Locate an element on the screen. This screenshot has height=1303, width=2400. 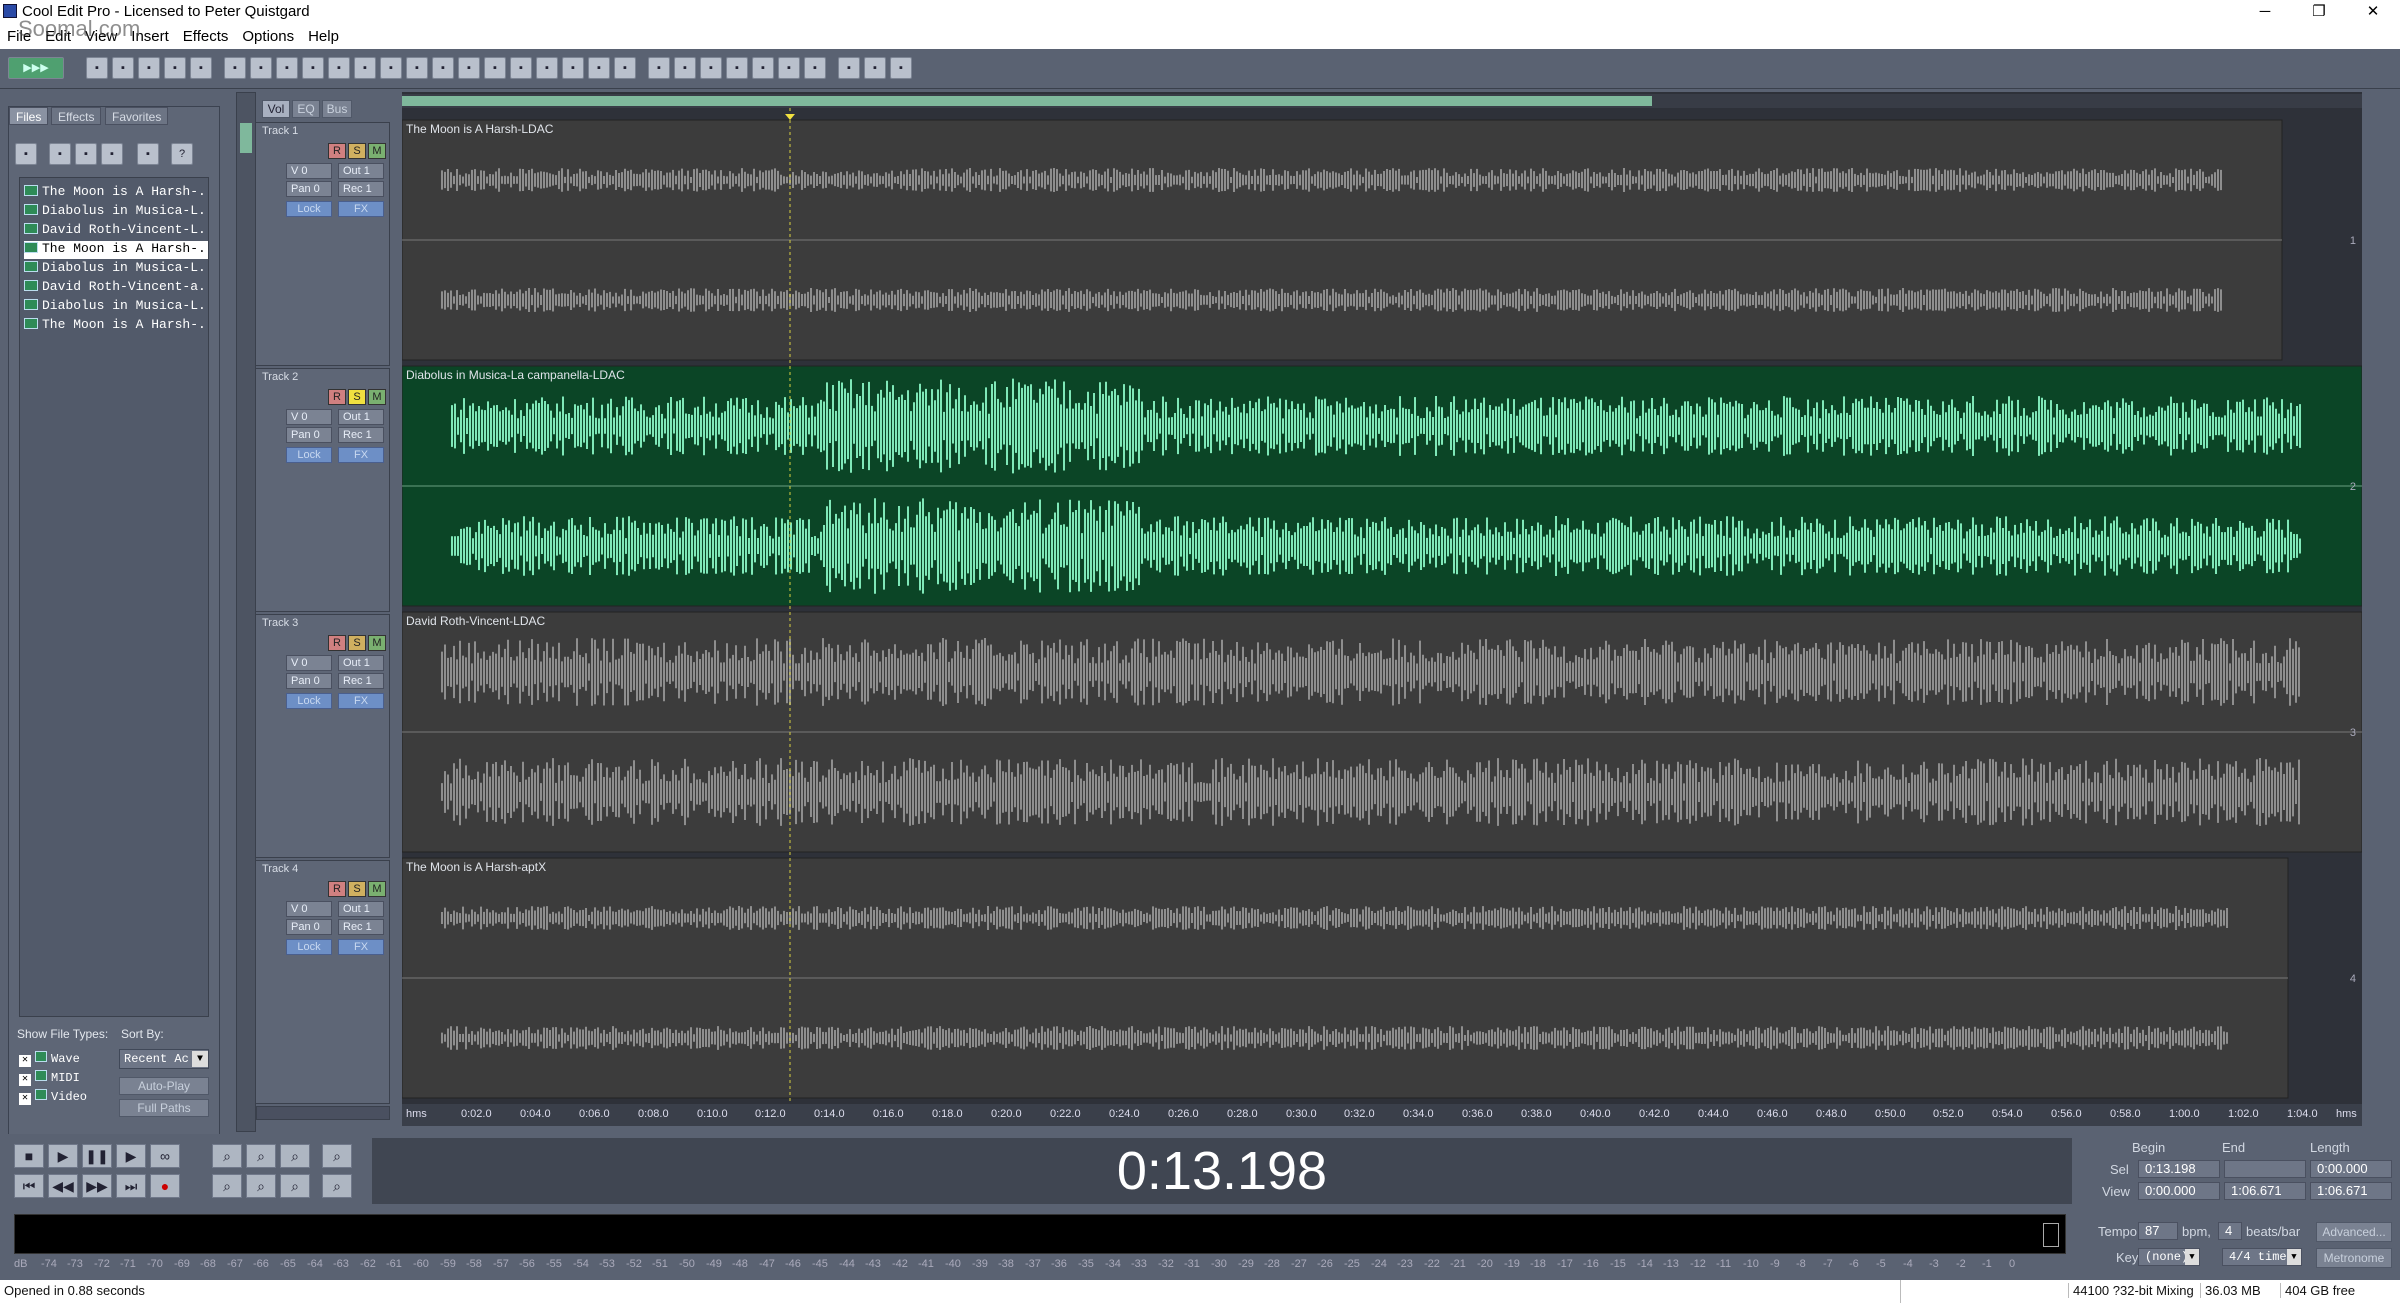
track-header-4: Track 4 RSM V 0 Out 1 Pan 0 Rec 1 Lock FX is located at coordinates (323, 982).